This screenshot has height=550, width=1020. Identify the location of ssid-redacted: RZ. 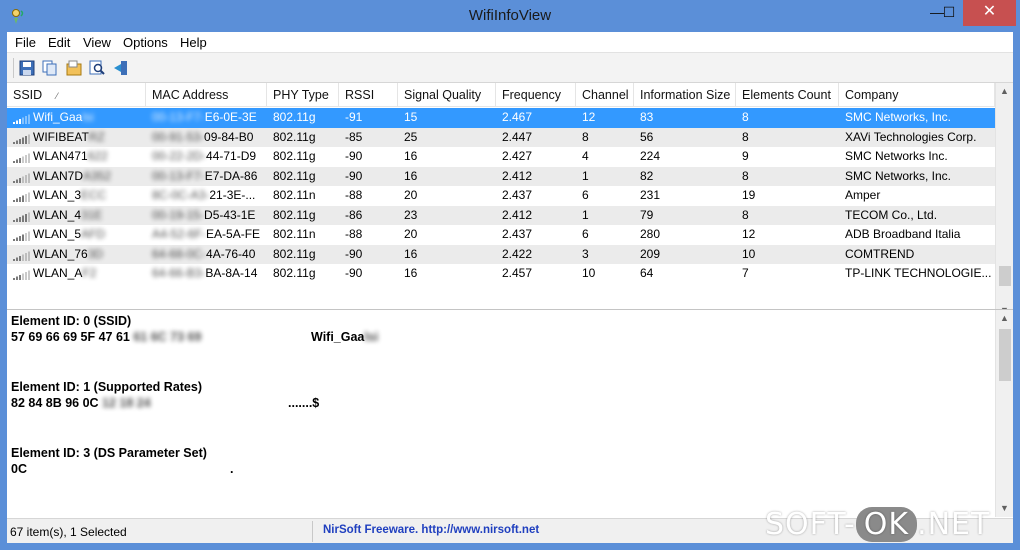
(96, 136).